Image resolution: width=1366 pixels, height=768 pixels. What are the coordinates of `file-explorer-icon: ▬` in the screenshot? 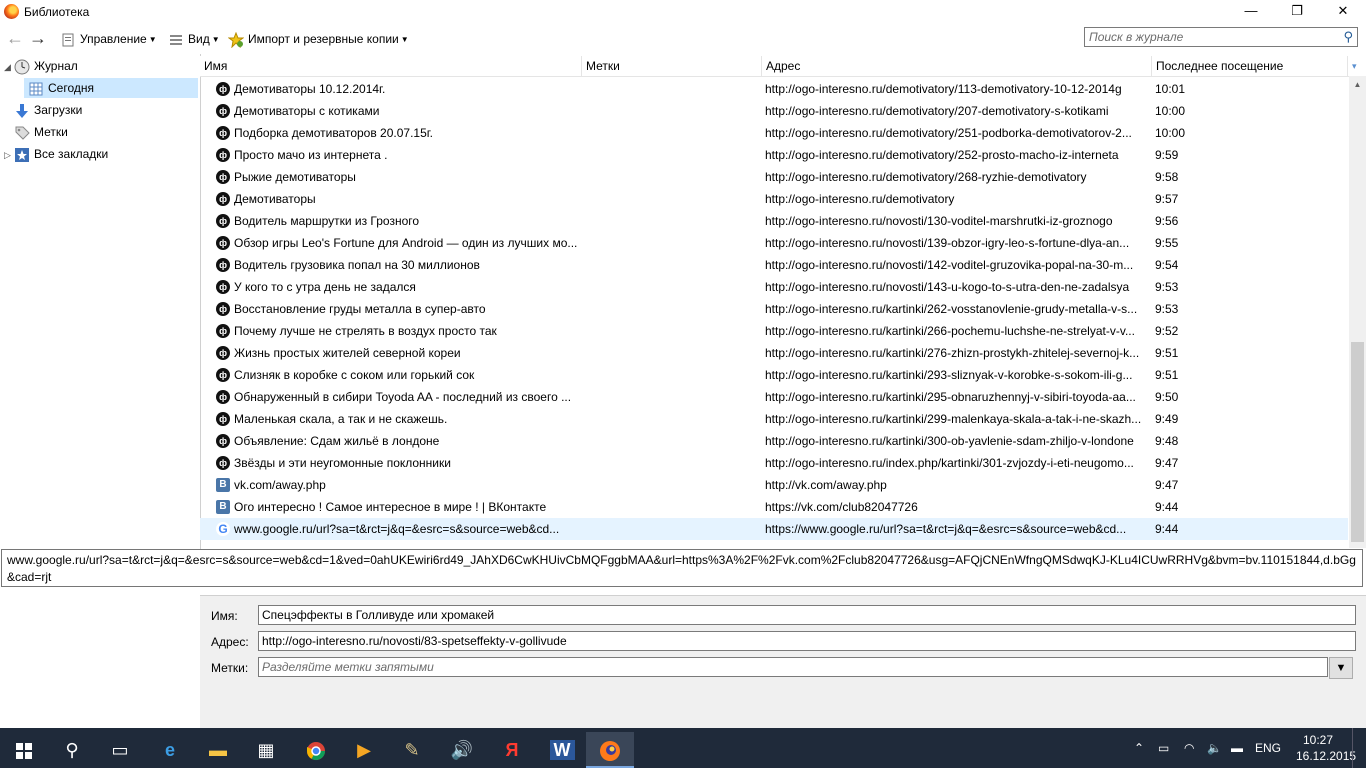 It's located at (218, 750).